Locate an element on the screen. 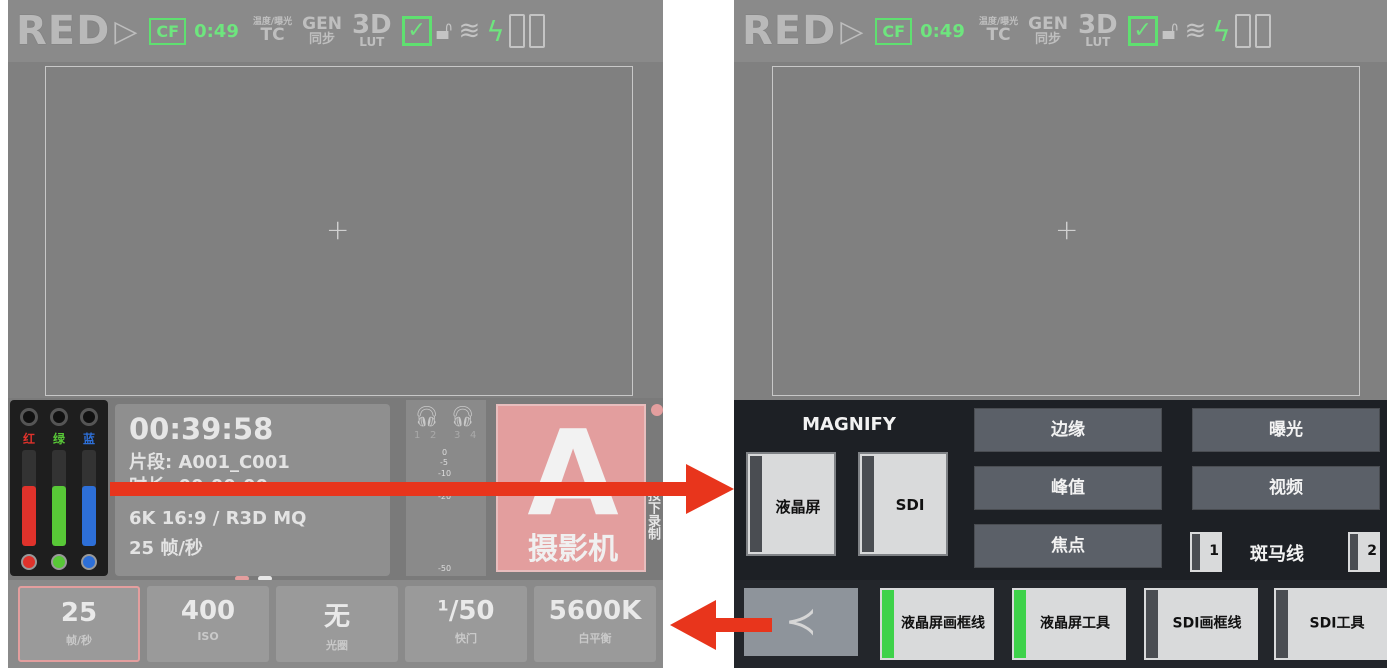  record-indicator is located at coordinates (657, 410).